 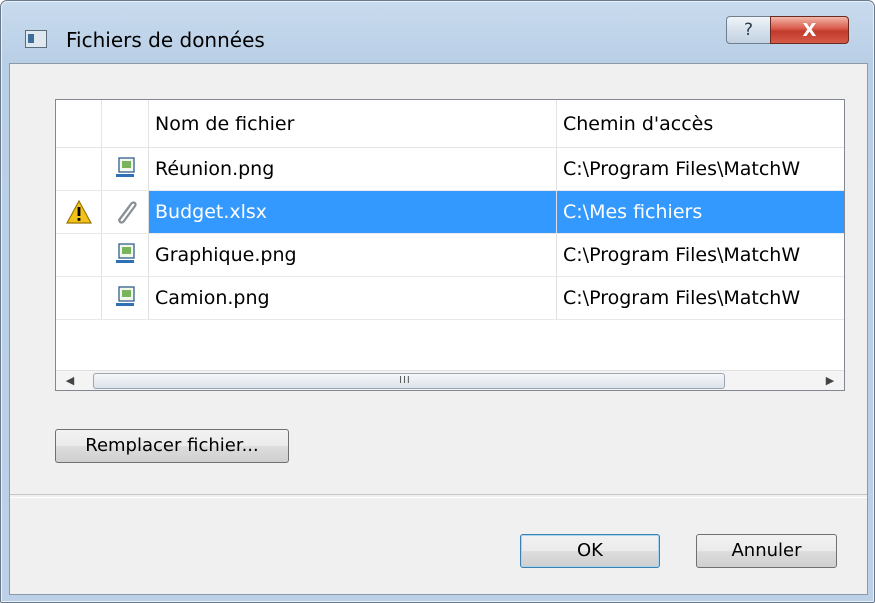 What do you see at coordinates (353, 298) in the screenshot?
I see `file-name-cell: Camion.png` at bounding box center [353, 298].